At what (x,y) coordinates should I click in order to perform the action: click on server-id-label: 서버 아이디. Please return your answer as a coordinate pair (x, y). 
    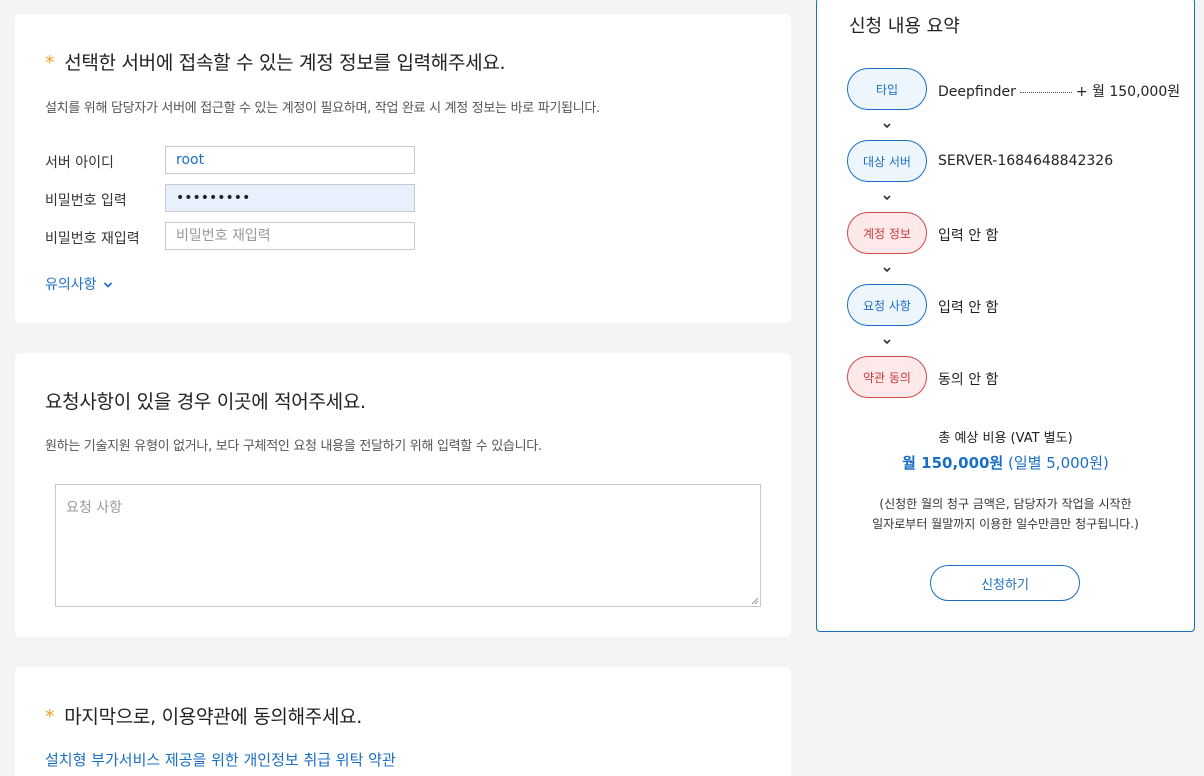
    Looking at the image, I should click on (79, 163).